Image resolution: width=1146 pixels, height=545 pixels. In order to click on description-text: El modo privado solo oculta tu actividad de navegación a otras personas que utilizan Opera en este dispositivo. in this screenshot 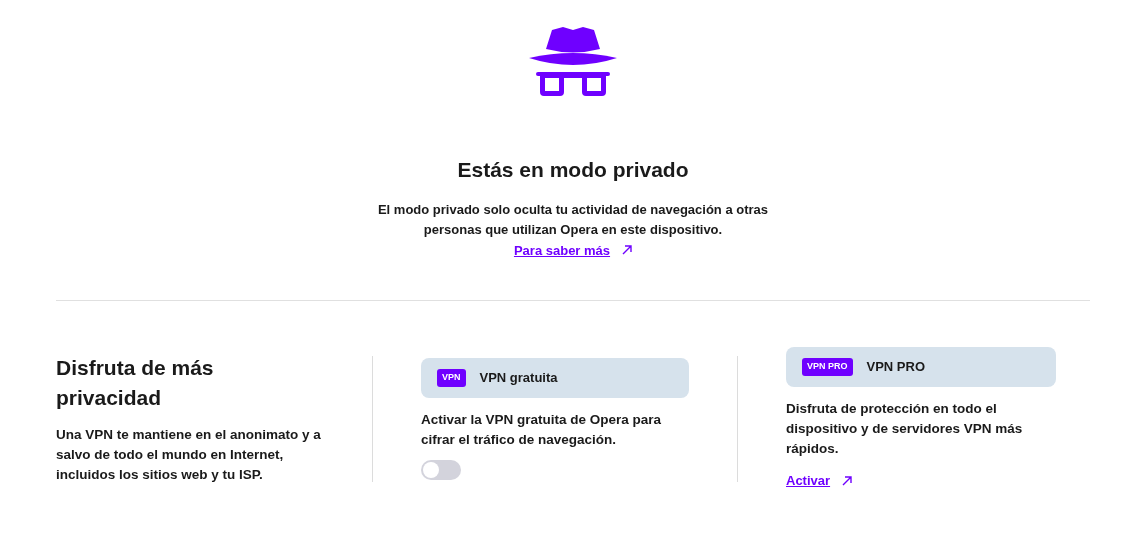, I will do `click(573, 219)`.